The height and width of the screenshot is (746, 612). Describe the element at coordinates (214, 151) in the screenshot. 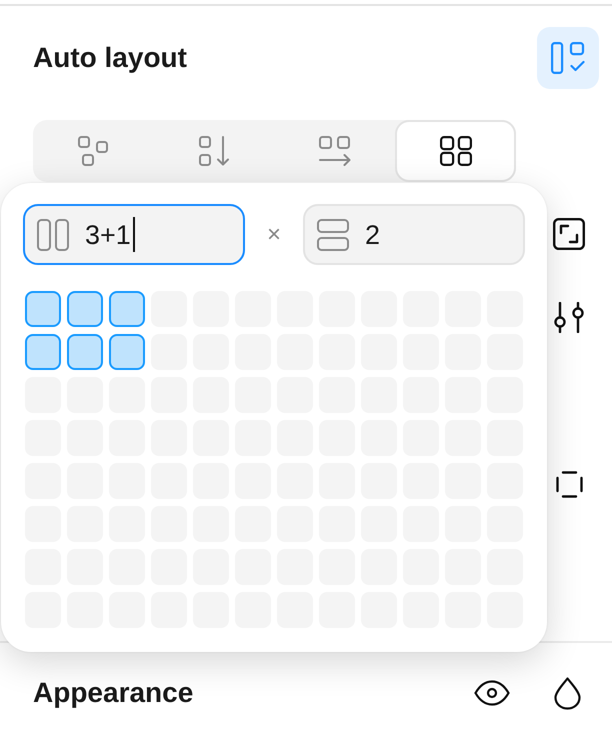

I see `squares-down-arrow-icon` at that location.